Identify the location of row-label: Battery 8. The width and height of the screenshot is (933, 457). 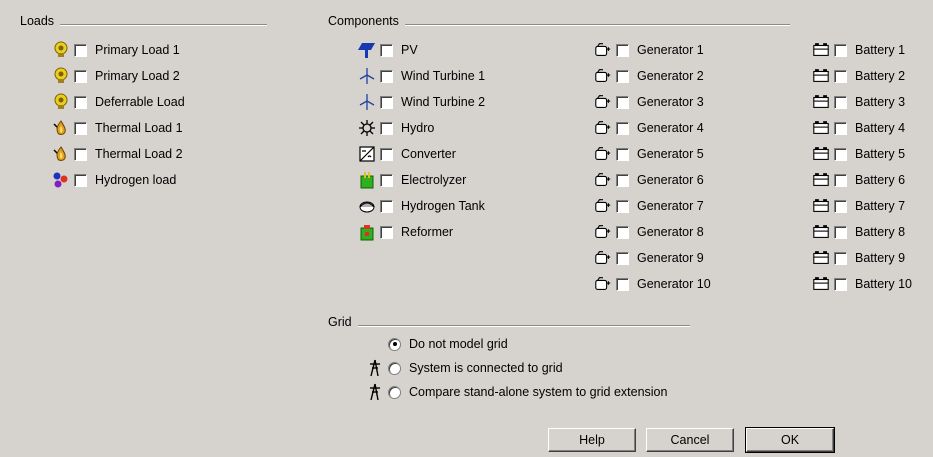
(880, 232).